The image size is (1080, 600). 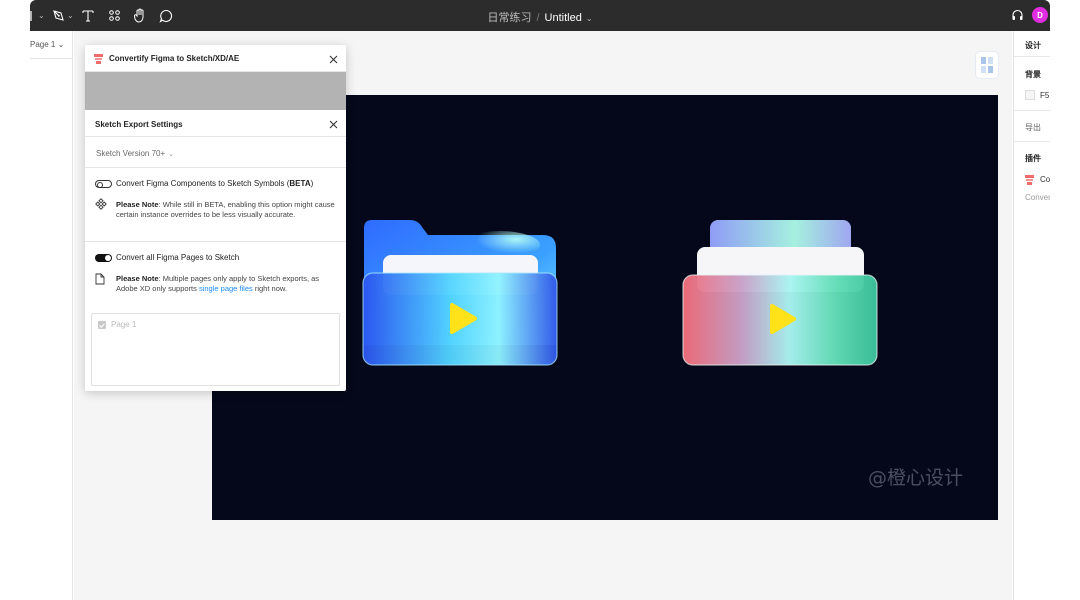 What do you see at coordinates (1037, 197) in the screenshot?
I see `plugin-list-subtitle: Conver` at bounding box center [1037, 197].